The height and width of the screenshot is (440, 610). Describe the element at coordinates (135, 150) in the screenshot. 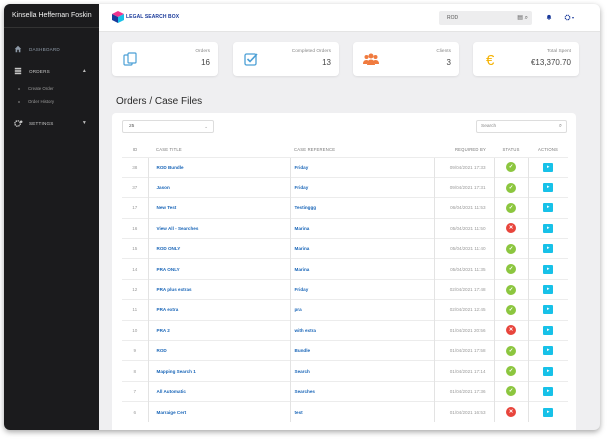

I see `col-header-id: ID` at that location.